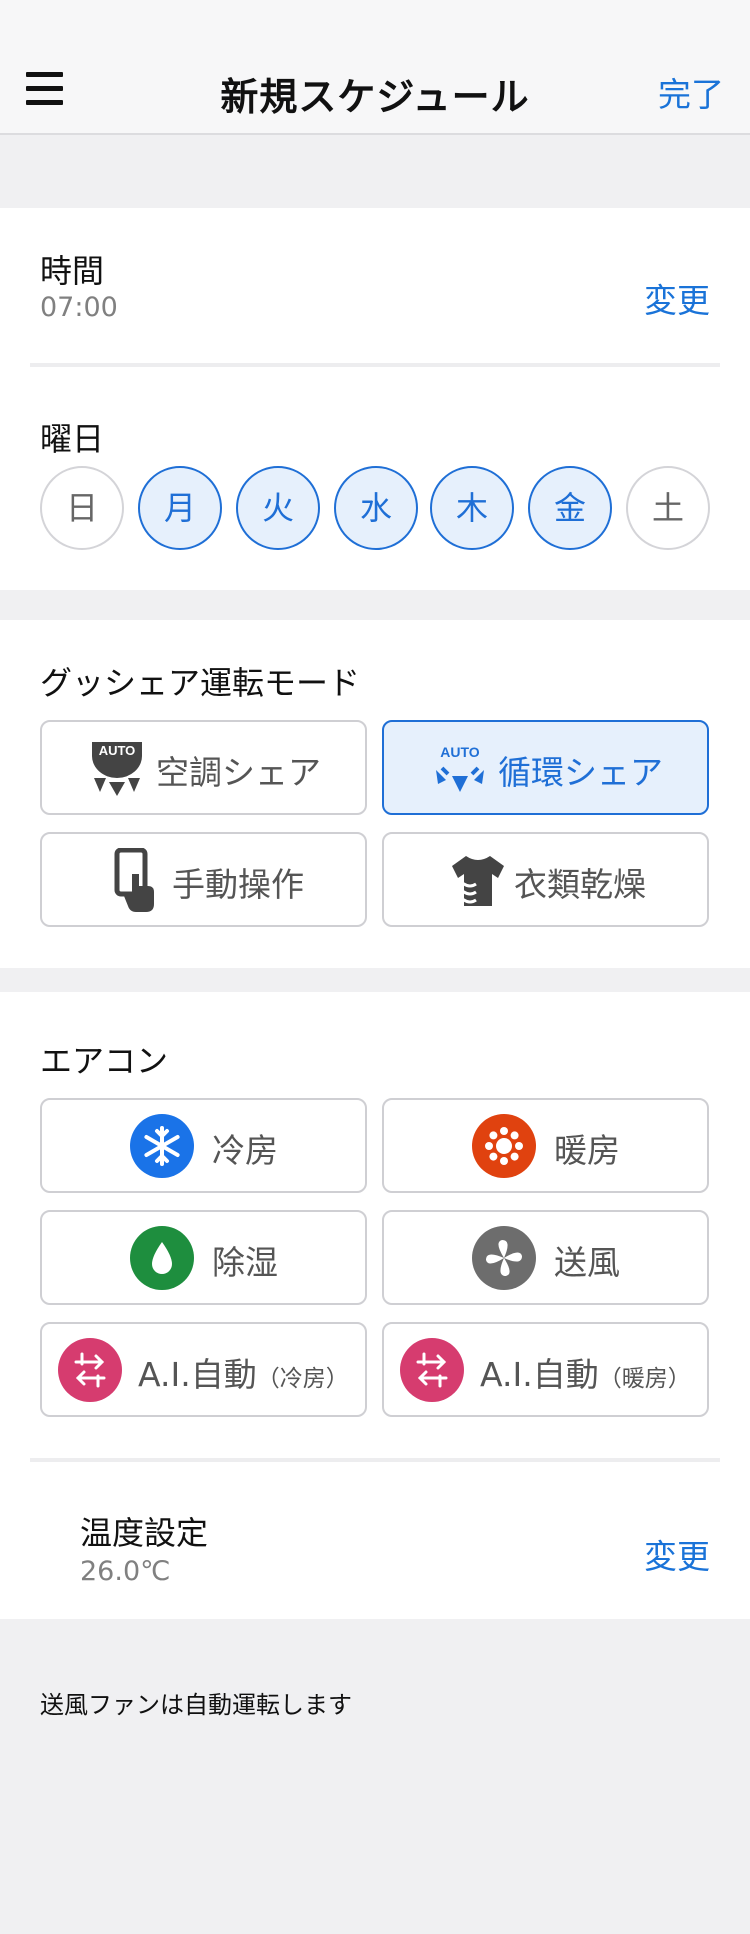  What do you see at coordinates (691, 92) in the screenshot?
I see `done-button: 完了` at bounding box center [691, 92].